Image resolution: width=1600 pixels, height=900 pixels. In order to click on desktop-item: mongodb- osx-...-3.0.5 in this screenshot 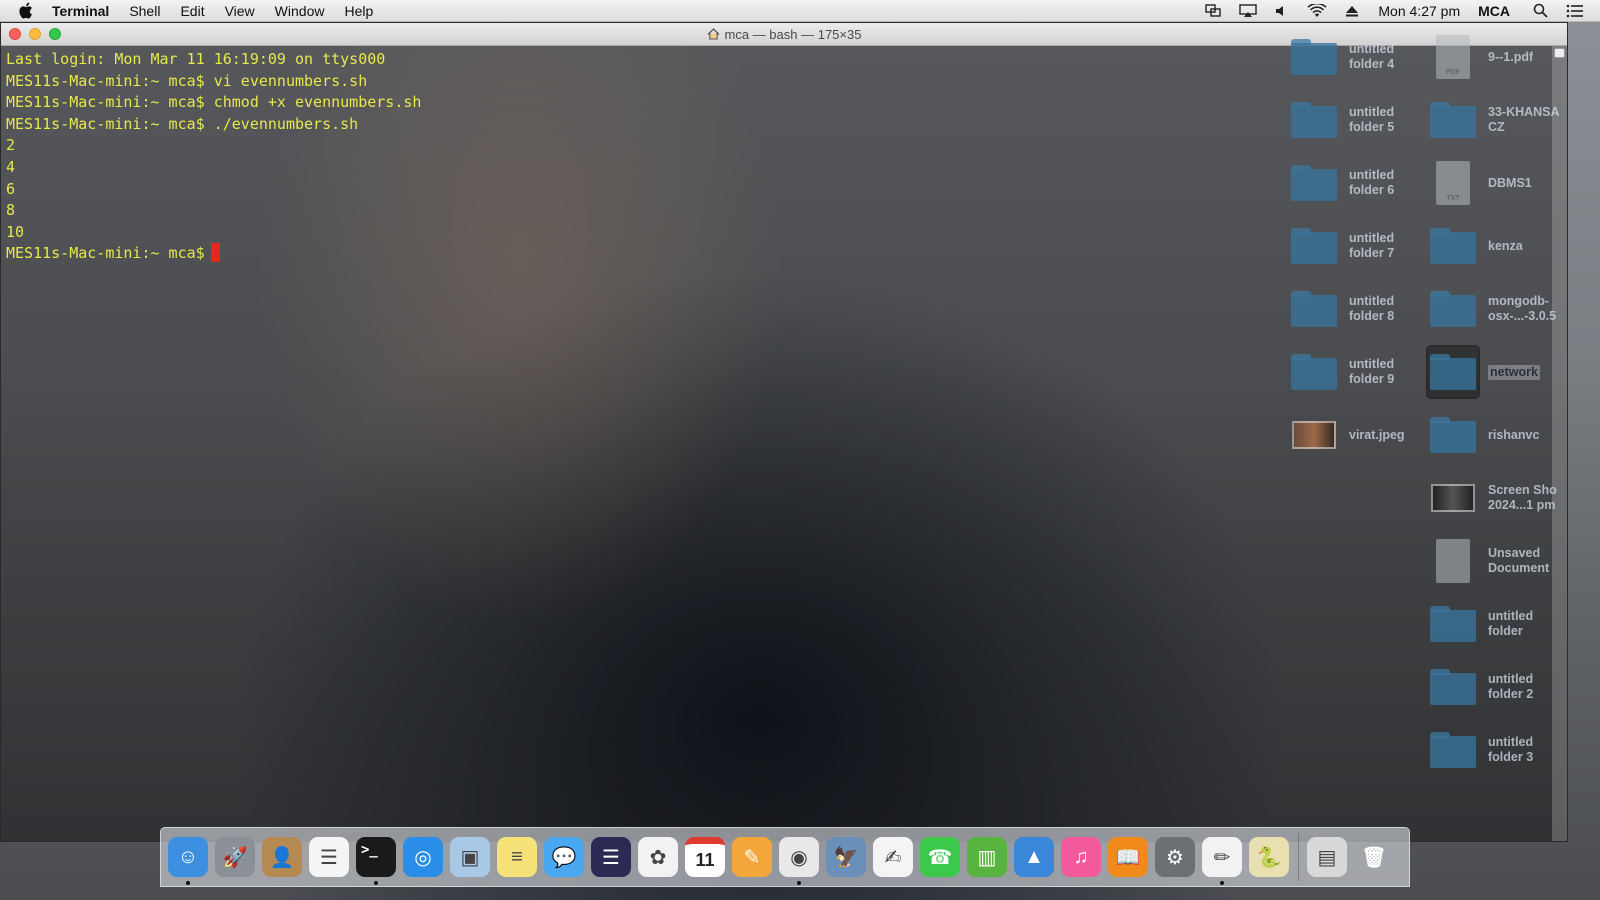, I will do `click(1508, 309)`.